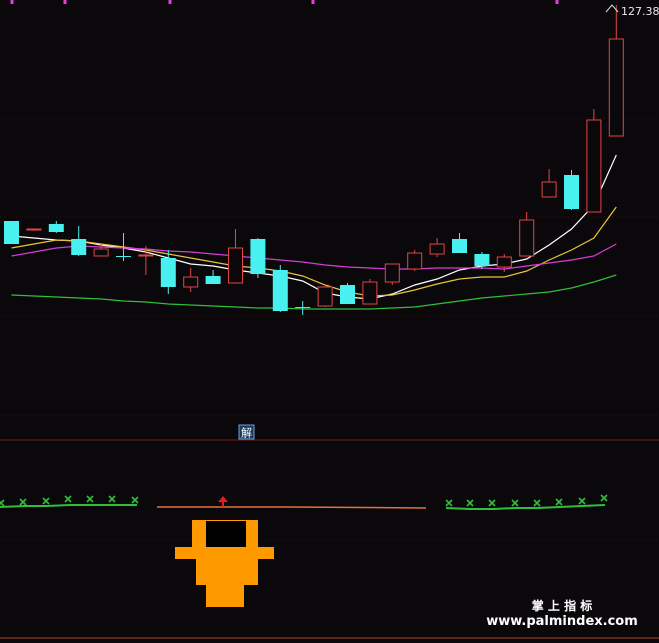 Image resolution: width=659 pixels, height=643 pixels. I want to click on signal-line-mid, so click(292, 507).